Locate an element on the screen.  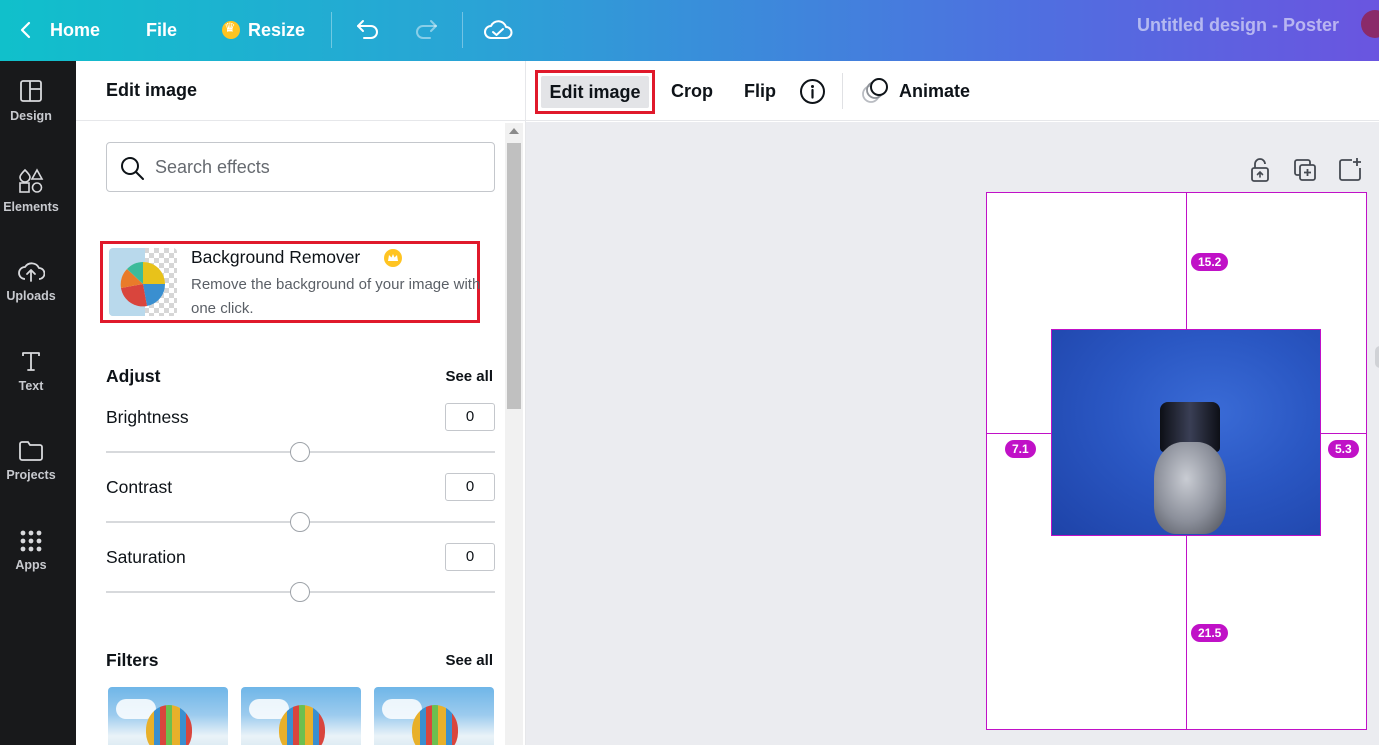
animate-icon-wrap is located at coordinates (875, 91).